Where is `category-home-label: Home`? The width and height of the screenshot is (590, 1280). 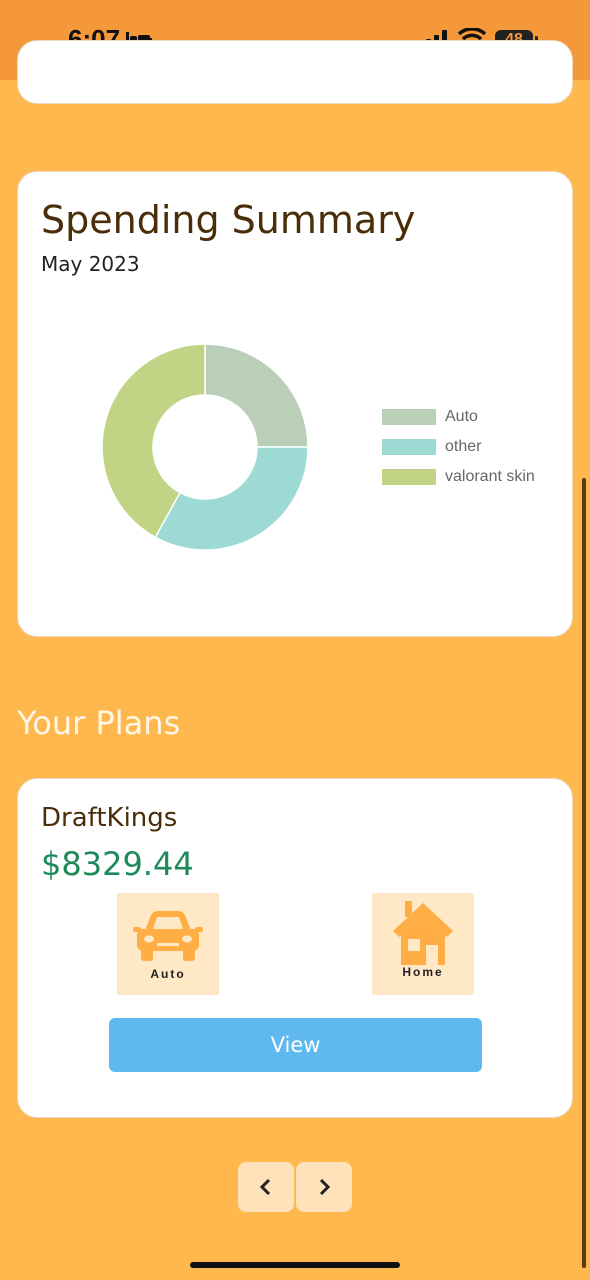 category-home-label: Home is located at coordinates (423, 972).